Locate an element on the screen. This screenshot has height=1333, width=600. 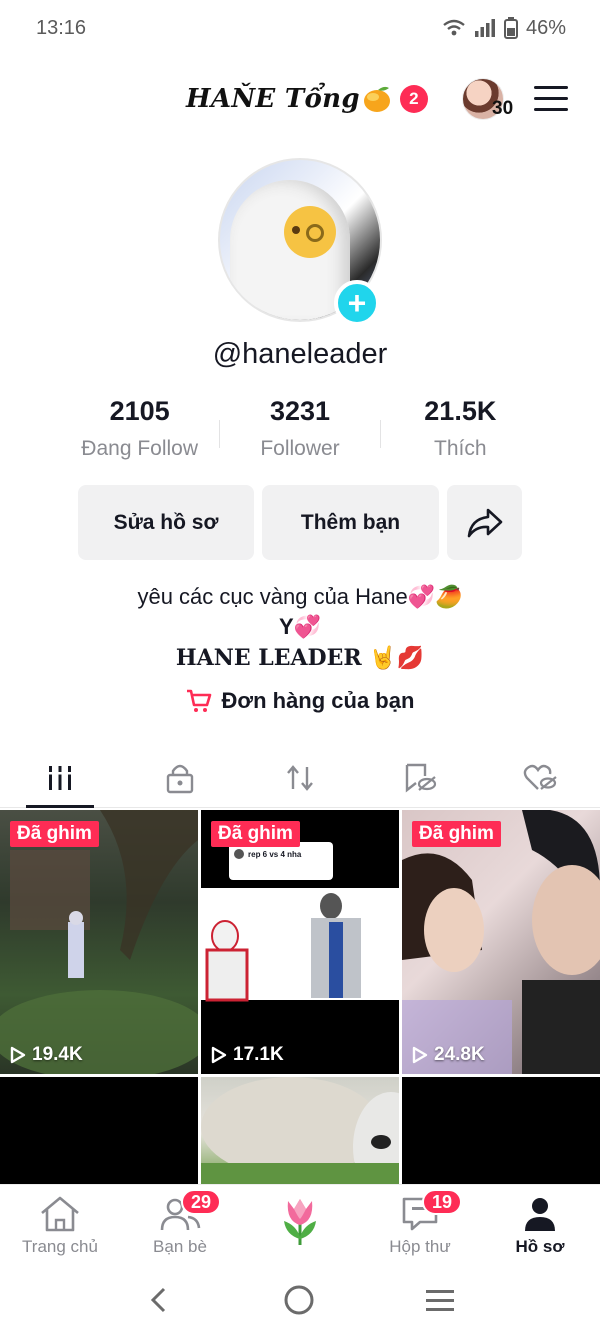
share-arrow-icon is located at coordinates (484, 522).